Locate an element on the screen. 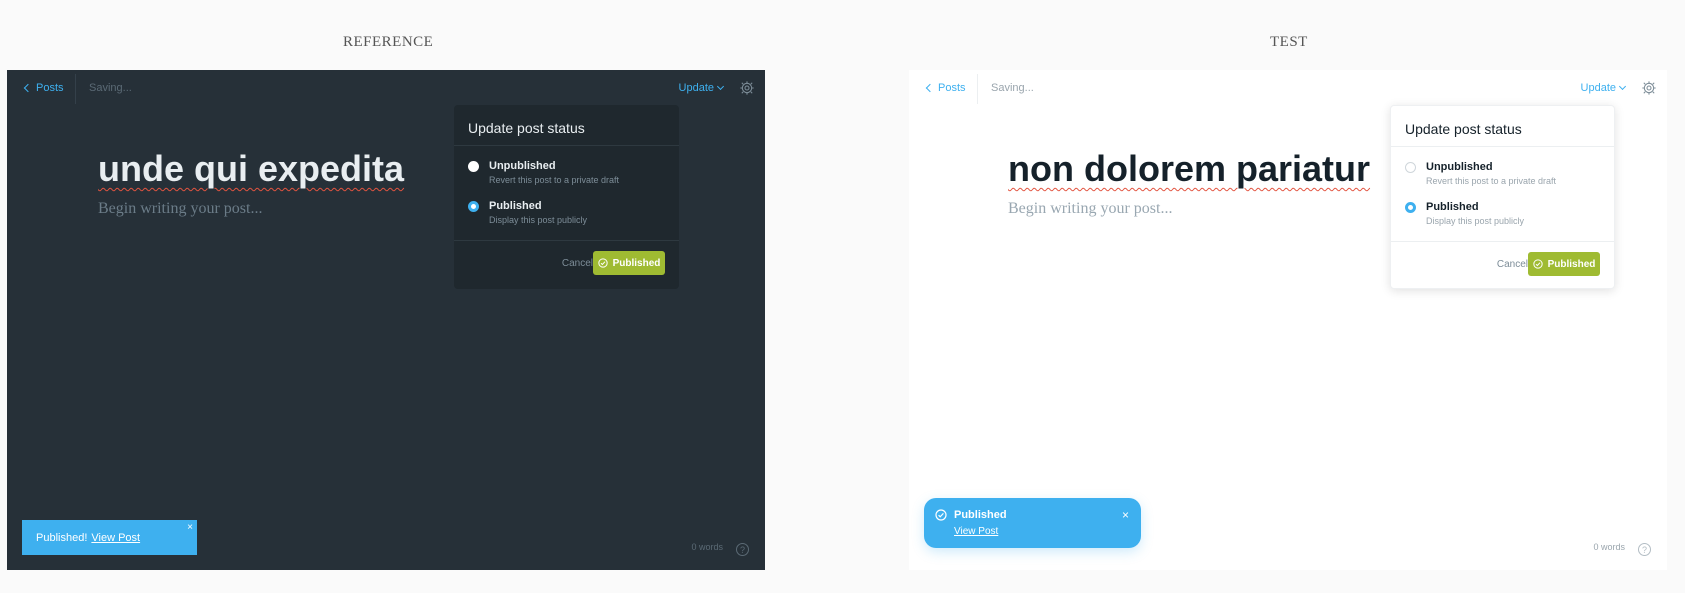  post-title: non dolorem pariatur is located at coordinates (1189, 169).